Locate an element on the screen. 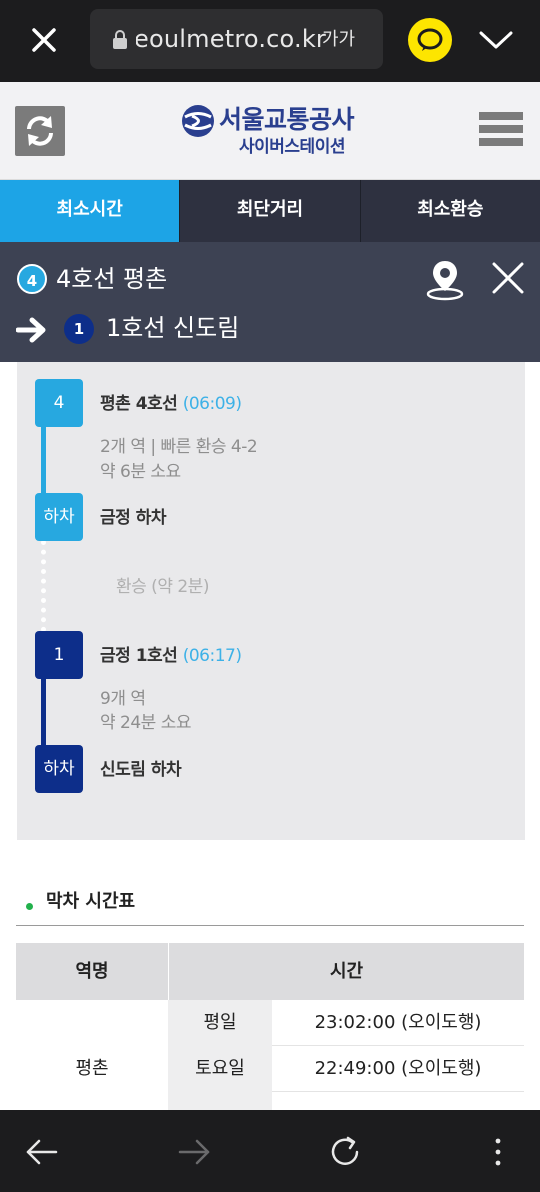 The width and height of the screenshot is (540, 1192). column-header-station: 역명 is located at coordinates (92, 971).